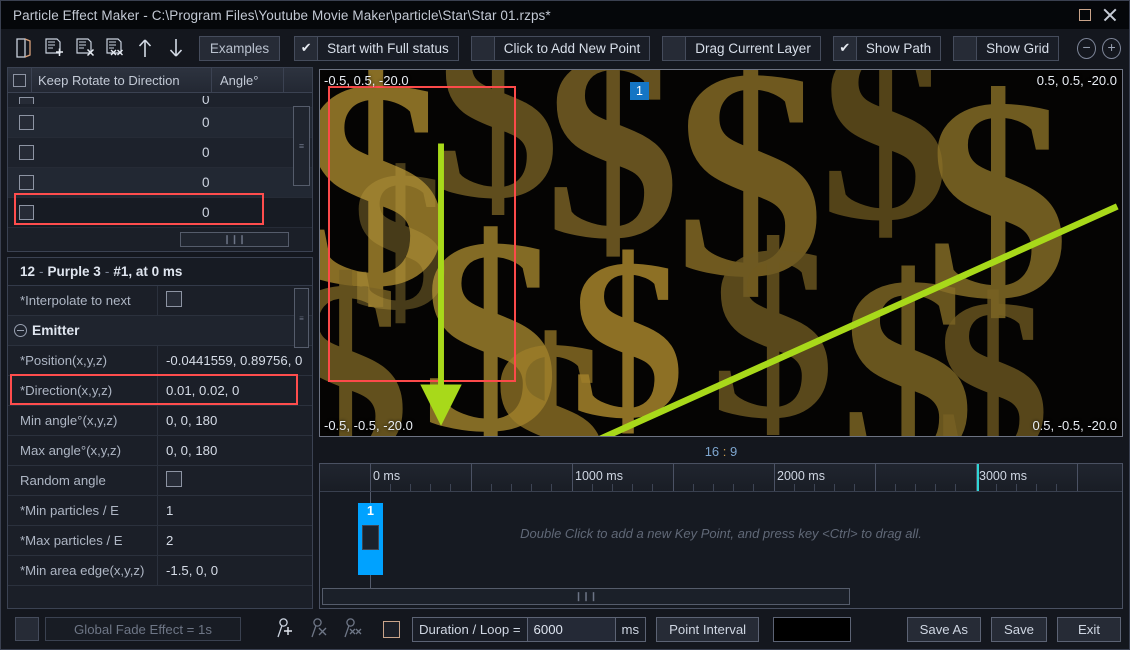 Image resolution: width=1130 pixels, height=650 pixels. I want to click on property-value: 2, so click(235, 540).